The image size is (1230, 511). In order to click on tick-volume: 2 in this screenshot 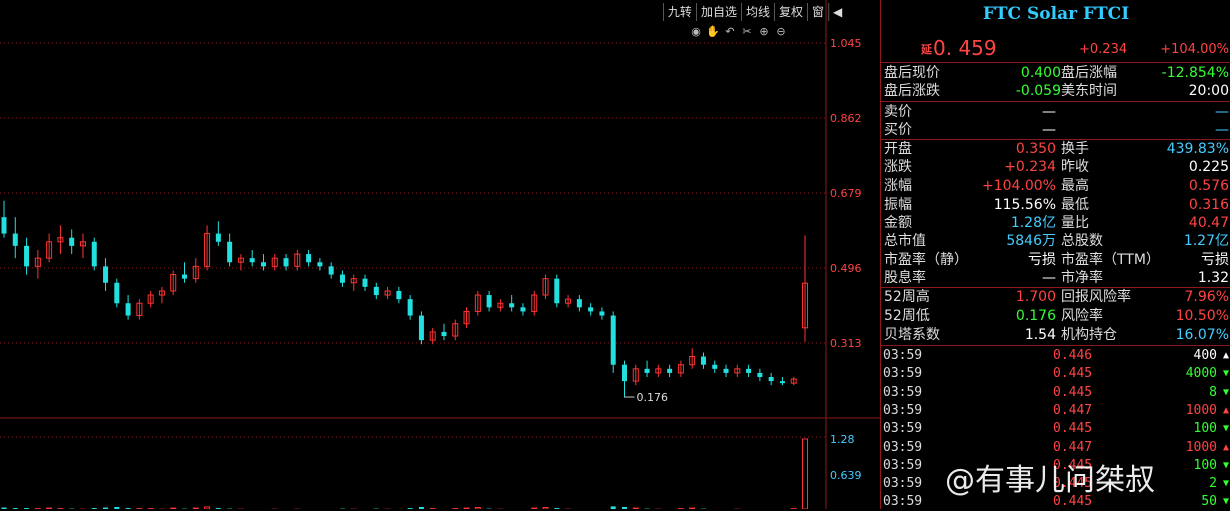, I will do `click(1213, 484)`.